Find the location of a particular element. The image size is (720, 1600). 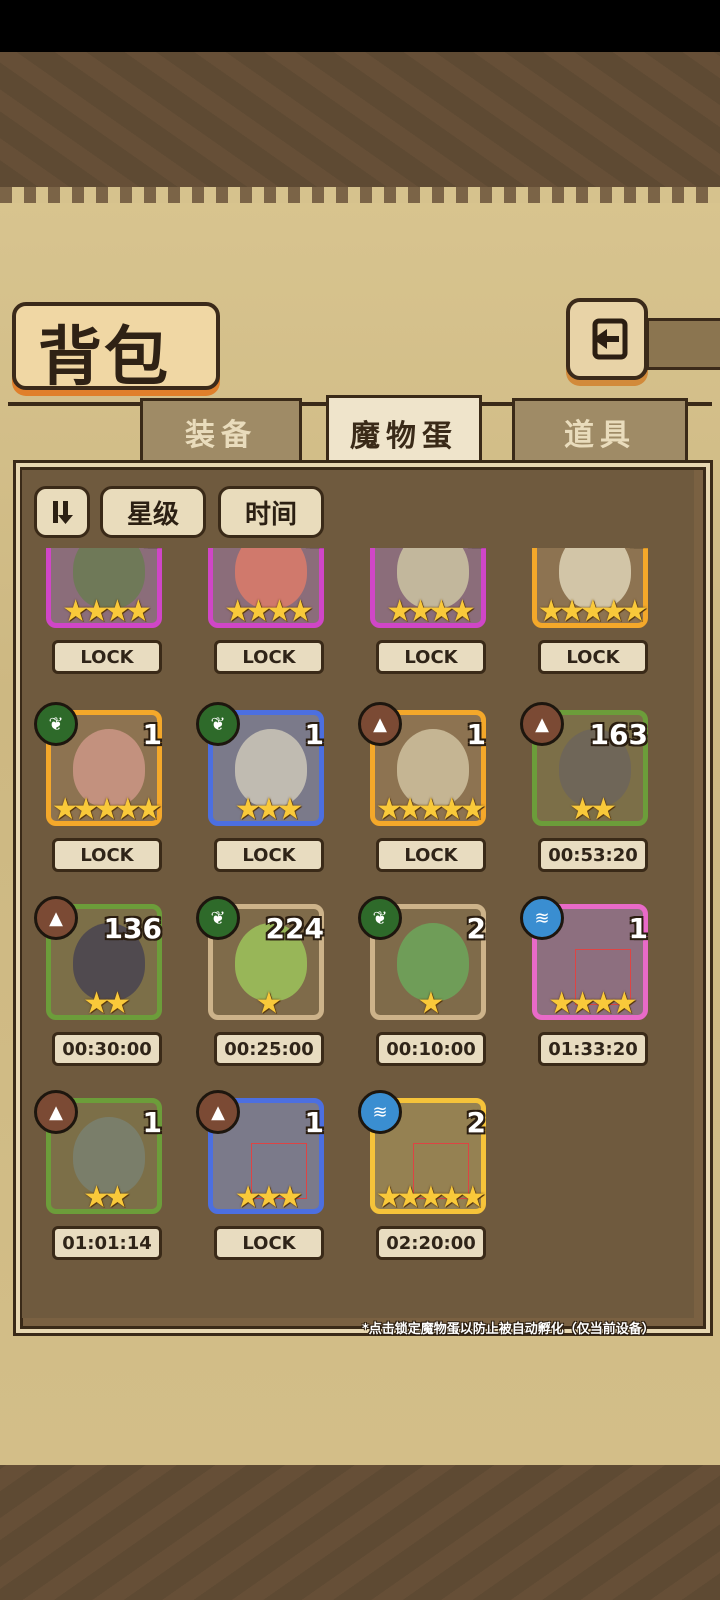

hatch-timer: 02:20:00 is located at coordinates (431, 1243).